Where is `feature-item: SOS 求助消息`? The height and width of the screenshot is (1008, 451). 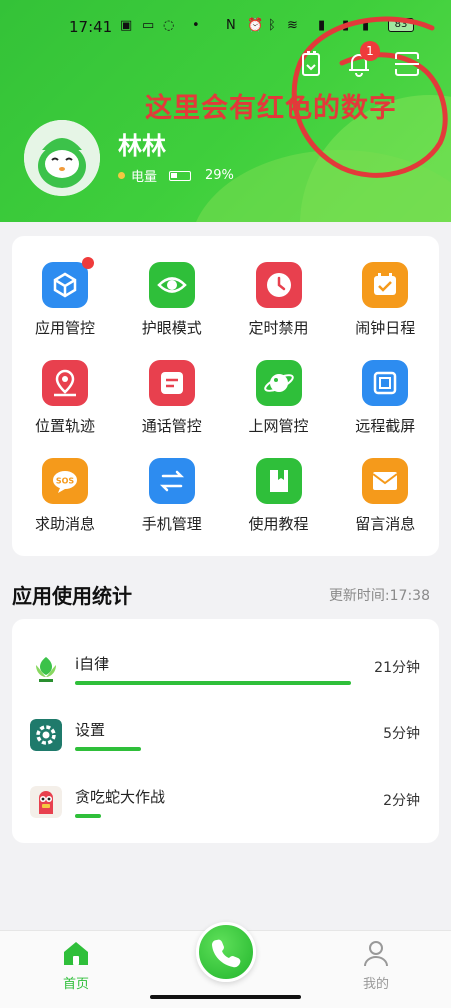 feature-item: SOS 求助消息 is located at coordinates (65, 482).